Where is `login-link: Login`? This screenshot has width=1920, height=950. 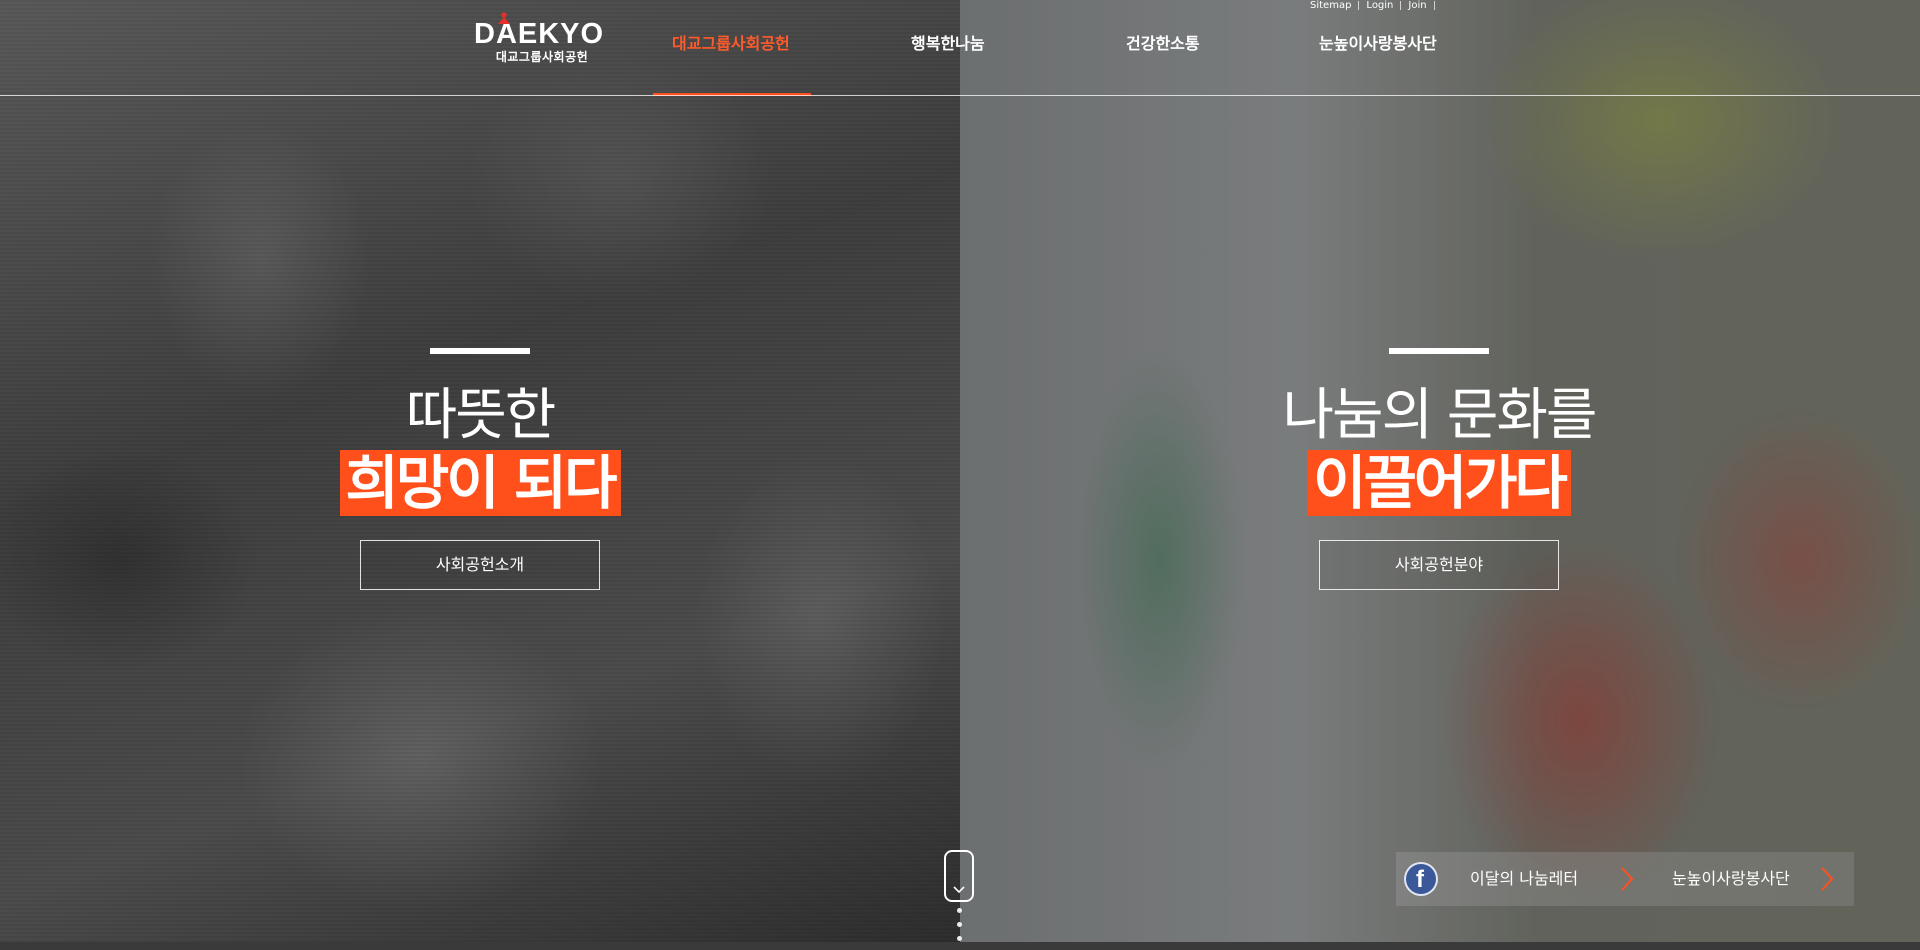 login-link: Login is located at coordinates (1379, 5).